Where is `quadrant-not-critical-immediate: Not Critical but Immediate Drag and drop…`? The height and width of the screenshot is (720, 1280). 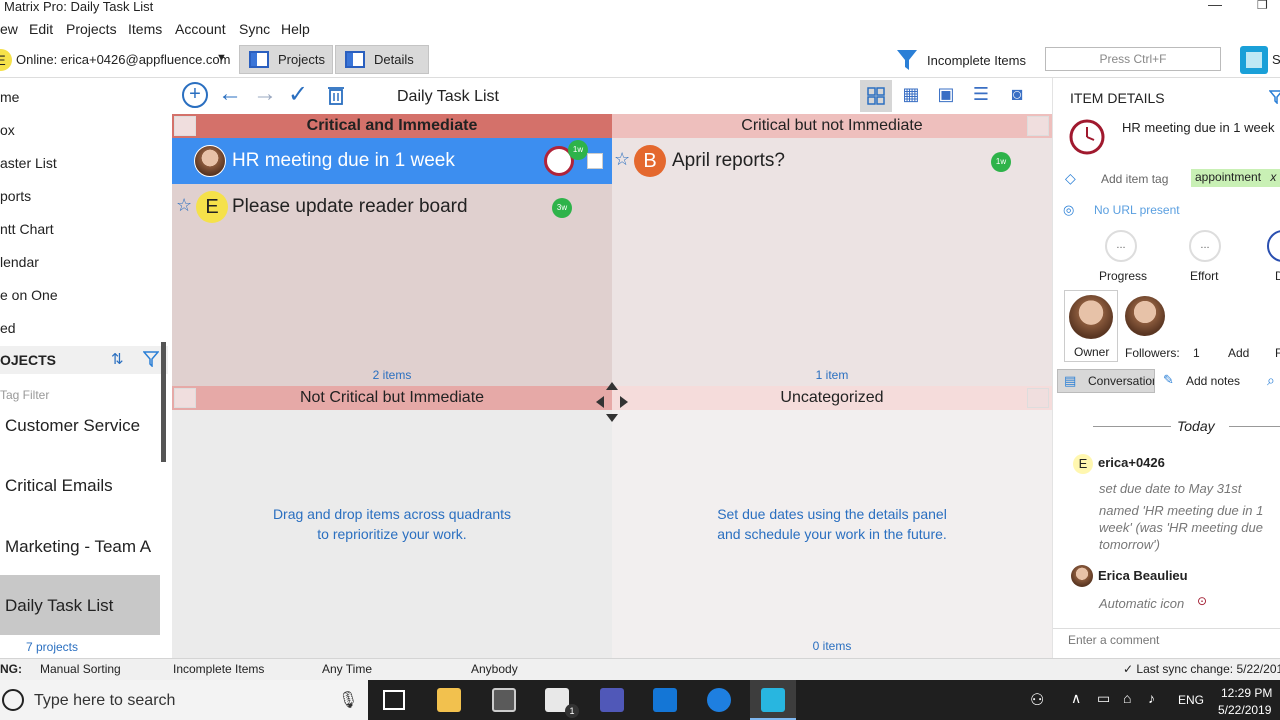
quadrant-not-critical-immediate: Not Critical but Immediate Drag and drop… is located at coordinates (392, 522).